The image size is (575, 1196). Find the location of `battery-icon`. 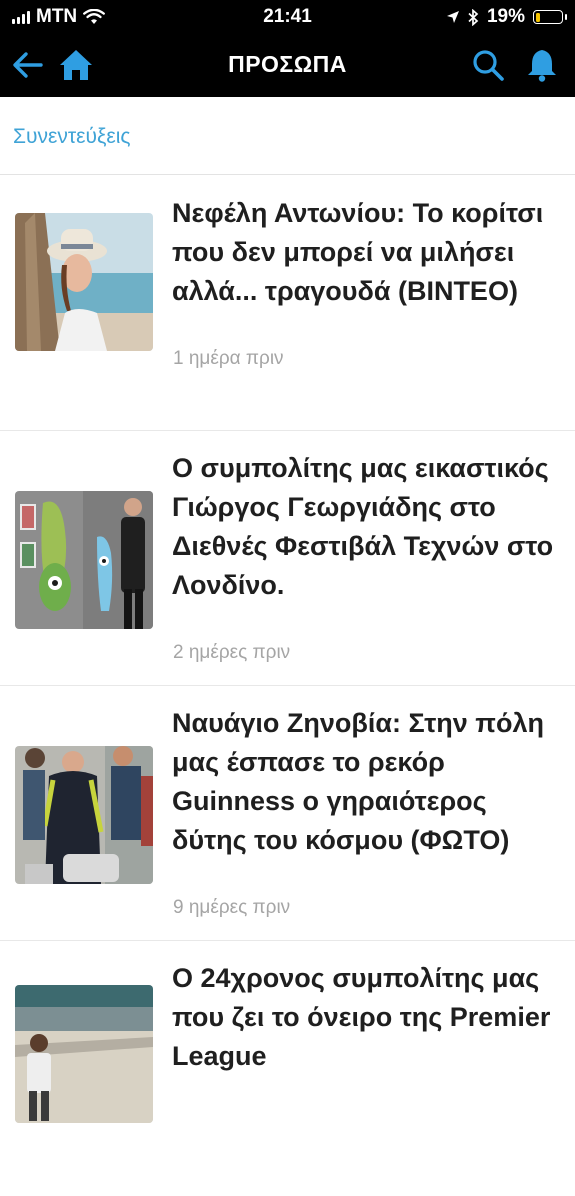

battery-icon is located at coordinates (550, 17).